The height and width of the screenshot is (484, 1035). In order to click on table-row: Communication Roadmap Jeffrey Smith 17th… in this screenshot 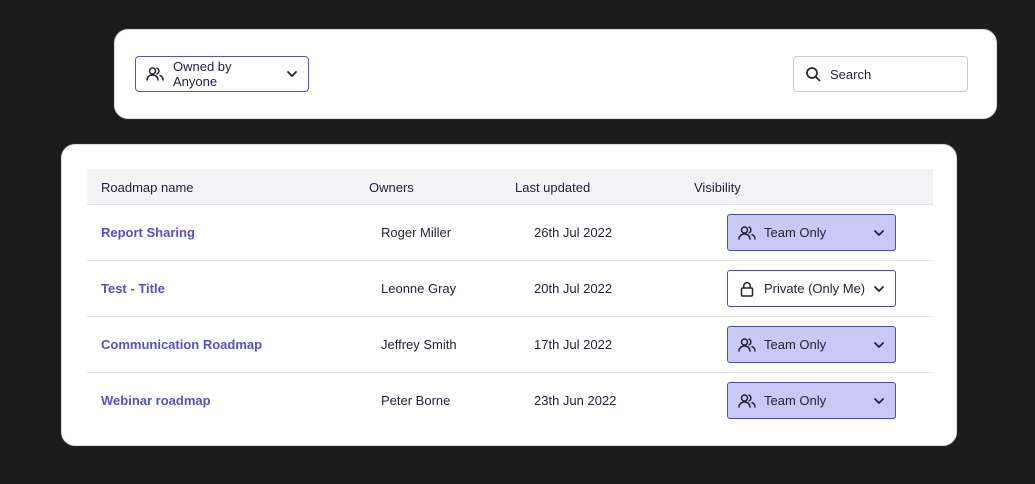, I will do `click(510, 345)`.